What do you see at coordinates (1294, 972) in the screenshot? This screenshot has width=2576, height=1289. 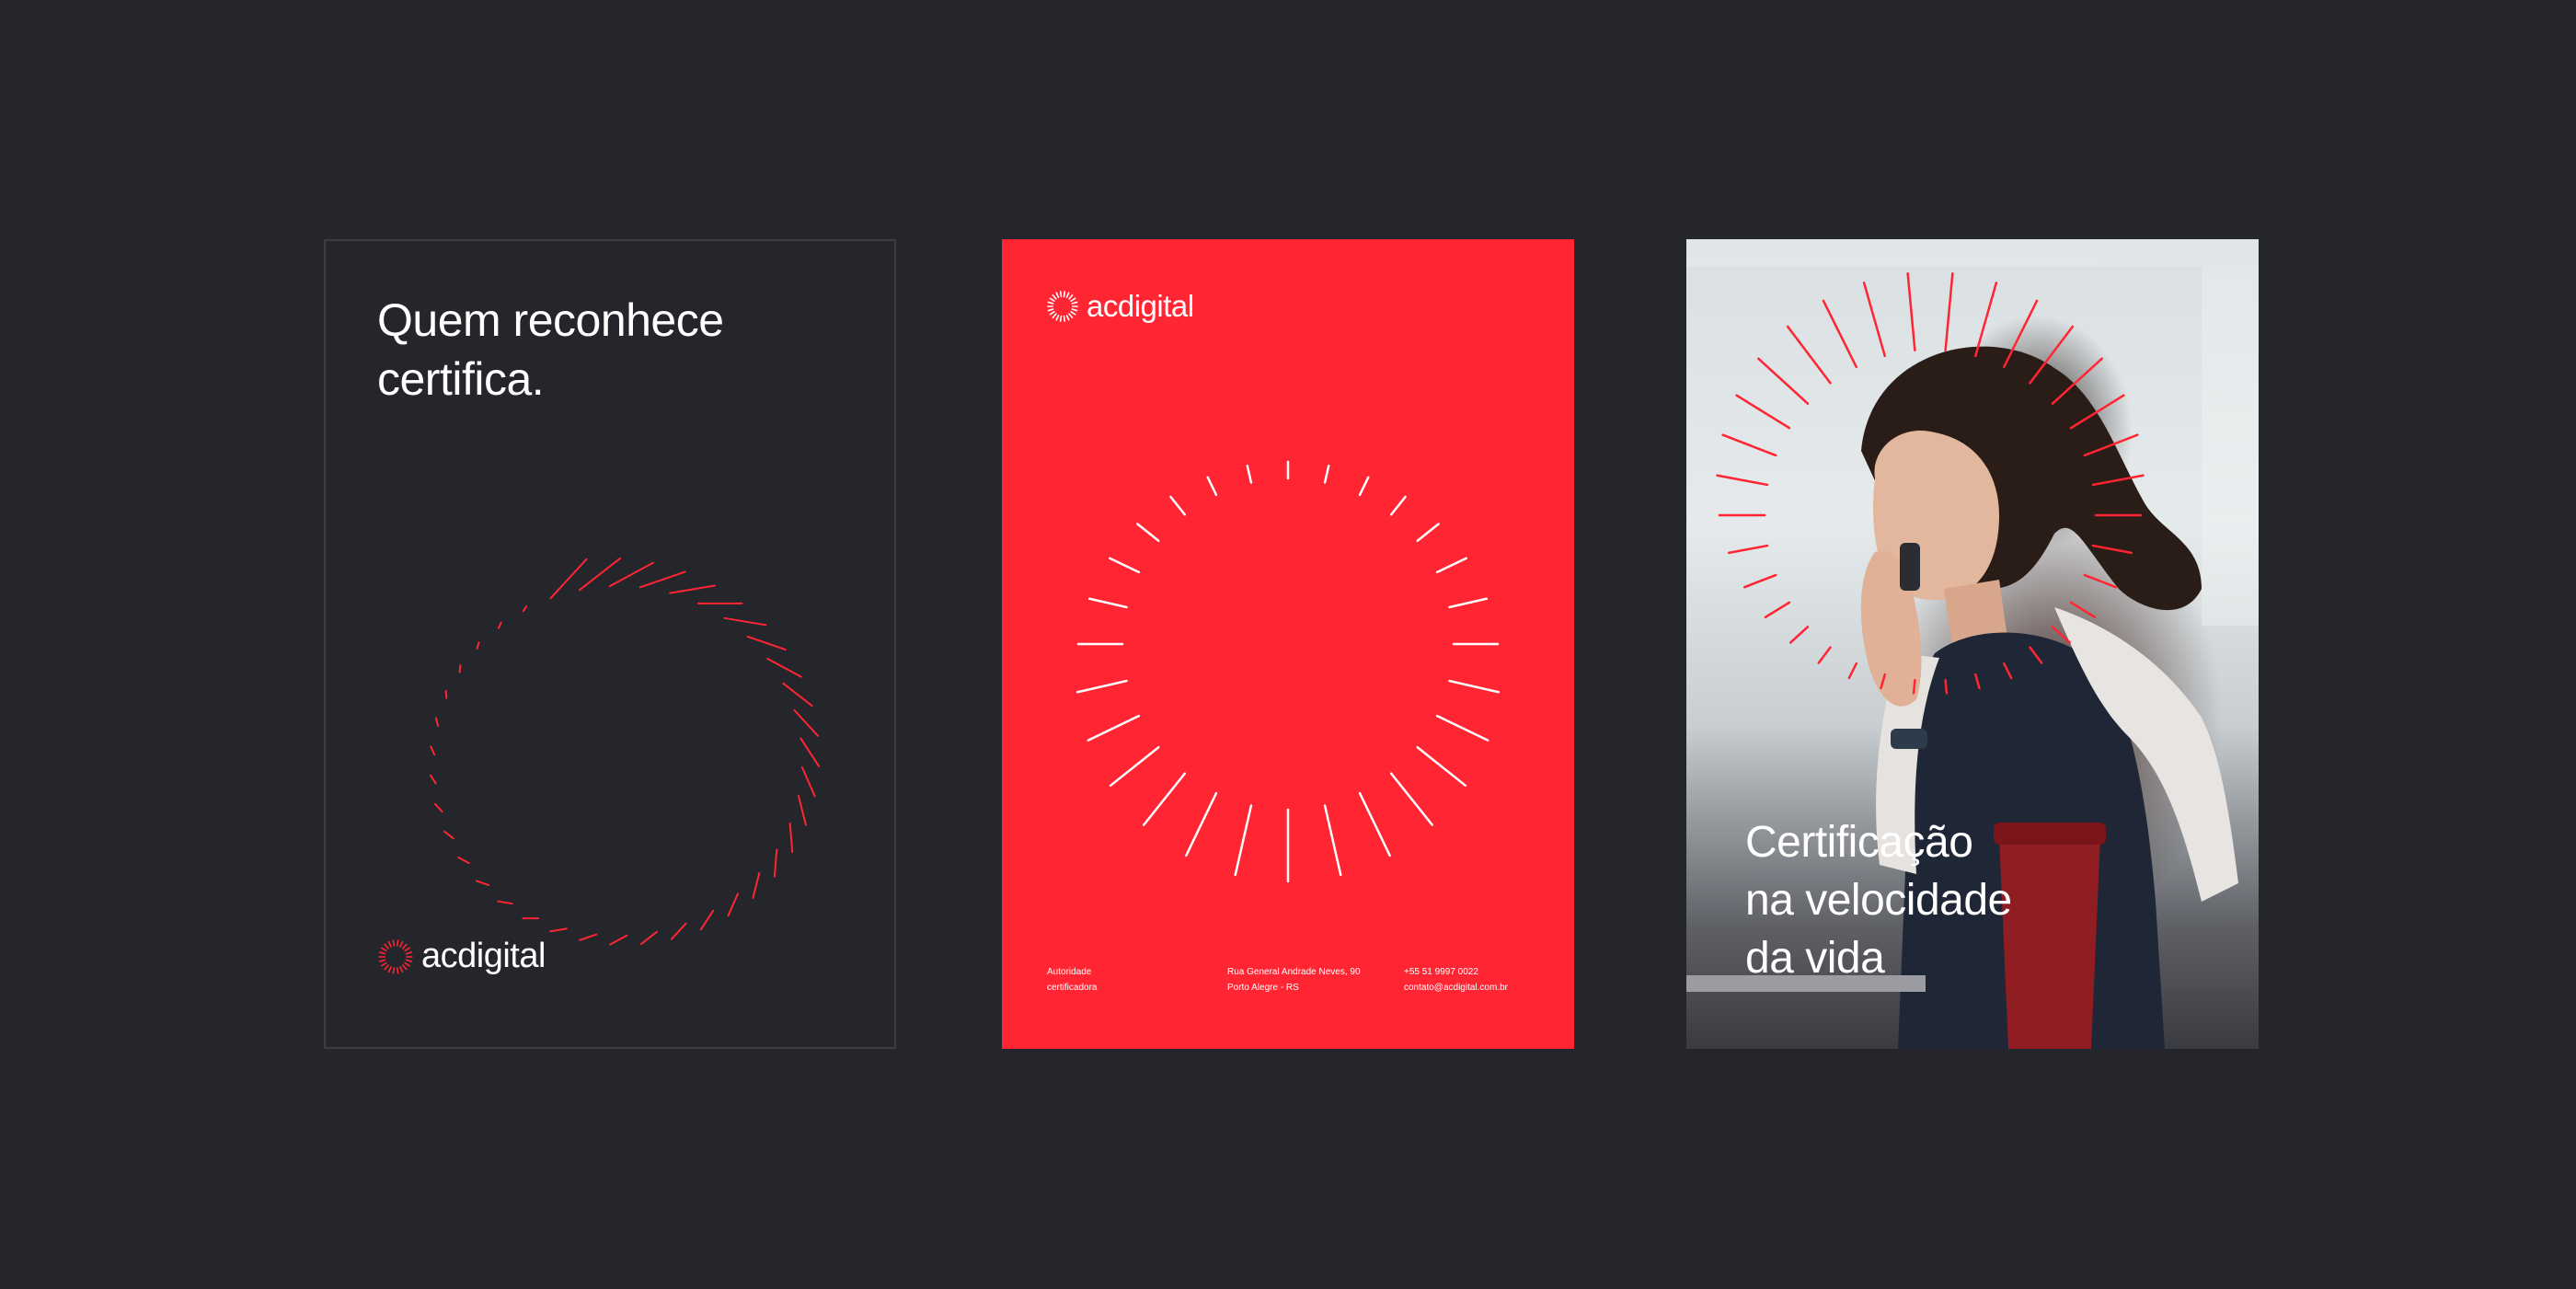 I see `footer-text: Rua General Andrade Neves, 90` at bounding box center [1294, 972].